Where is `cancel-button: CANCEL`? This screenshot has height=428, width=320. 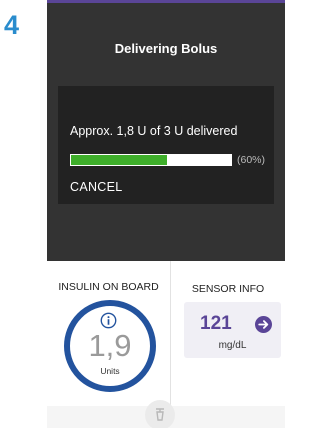 cancel-button: CANCEL is located at coordinates (96, 187).